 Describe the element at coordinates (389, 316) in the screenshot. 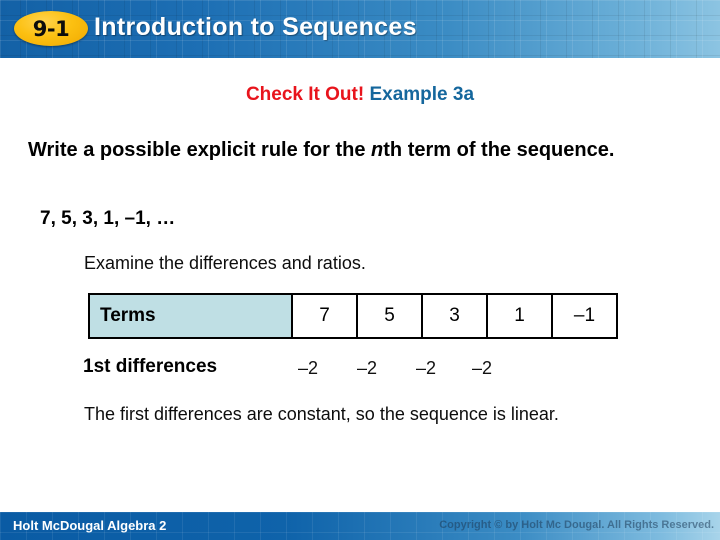

I see `term-value-cell: 5` at that location.